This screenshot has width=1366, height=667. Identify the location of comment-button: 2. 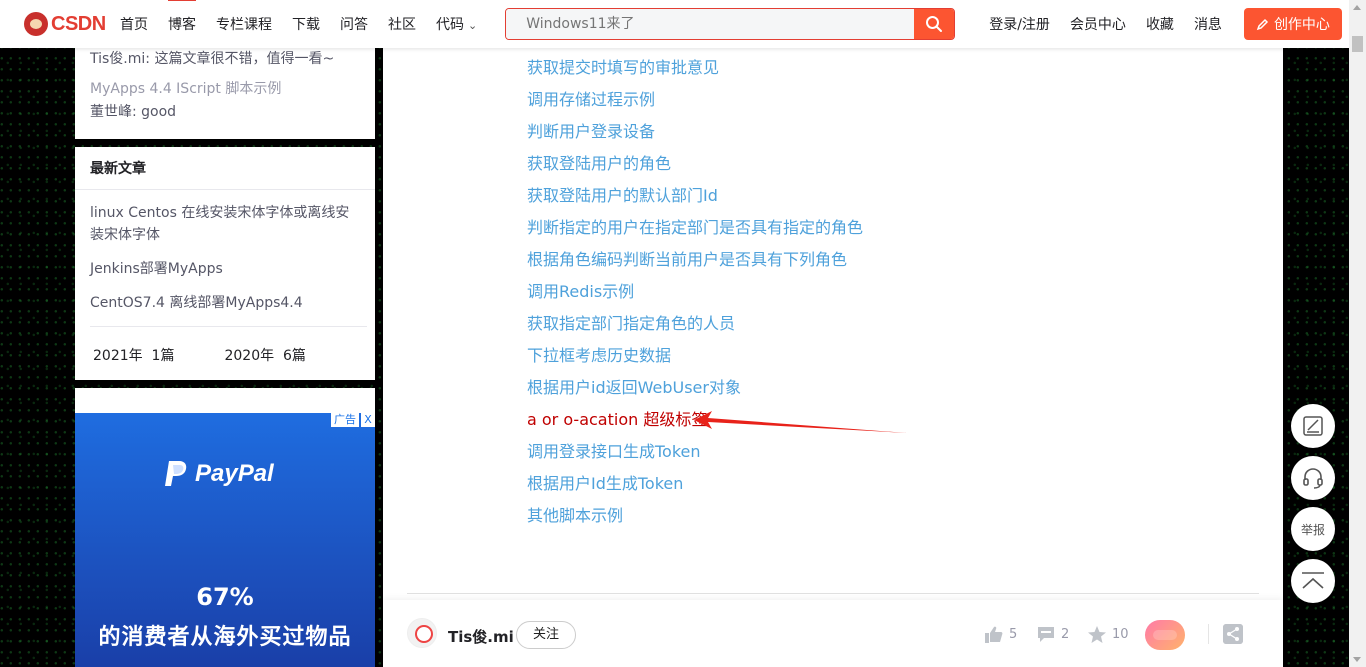
(1053, 634).